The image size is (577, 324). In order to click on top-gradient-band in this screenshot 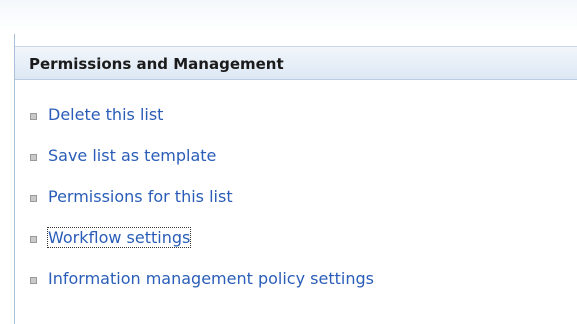, I will do `click(288, 17)`.